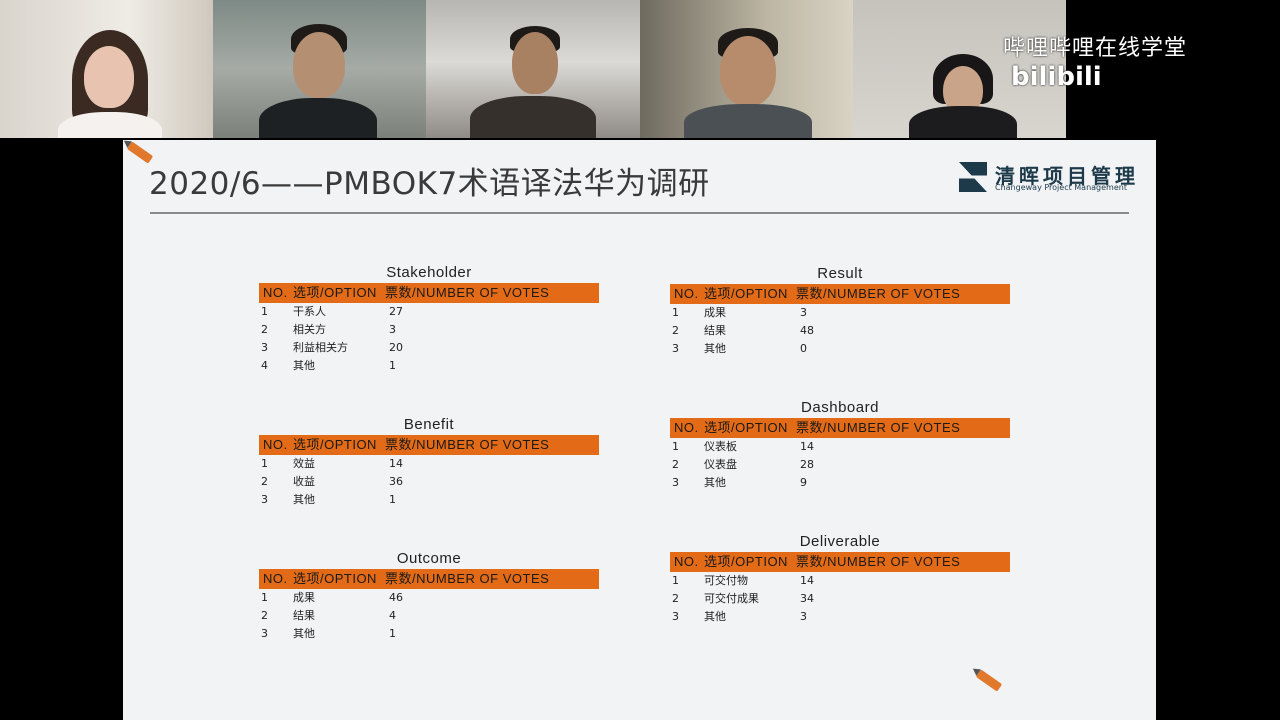 This screenshot has width=1280, height=720. What do you see at coordinates (1049, 179) in the screenshot?
I see `changeway-logo: 清晖项目管理 Changeway Project Management` at bounding box center [1049, 179].